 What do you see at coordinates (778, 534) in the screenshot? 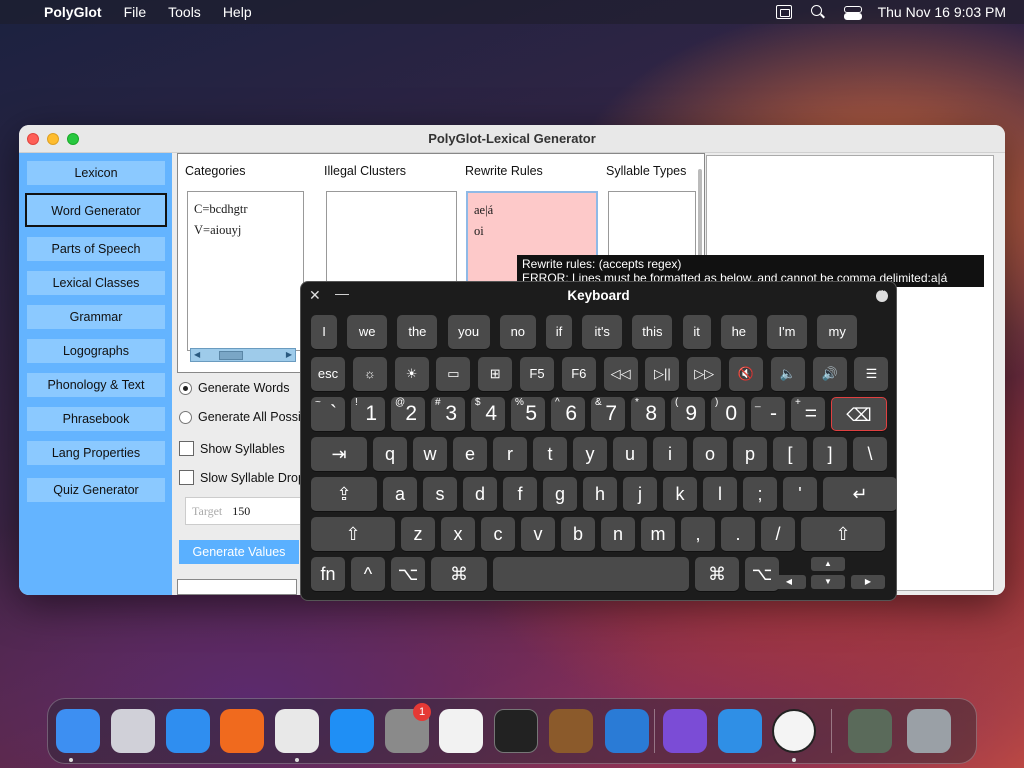
I see `key-/: /` at bounding box center [778, 534].